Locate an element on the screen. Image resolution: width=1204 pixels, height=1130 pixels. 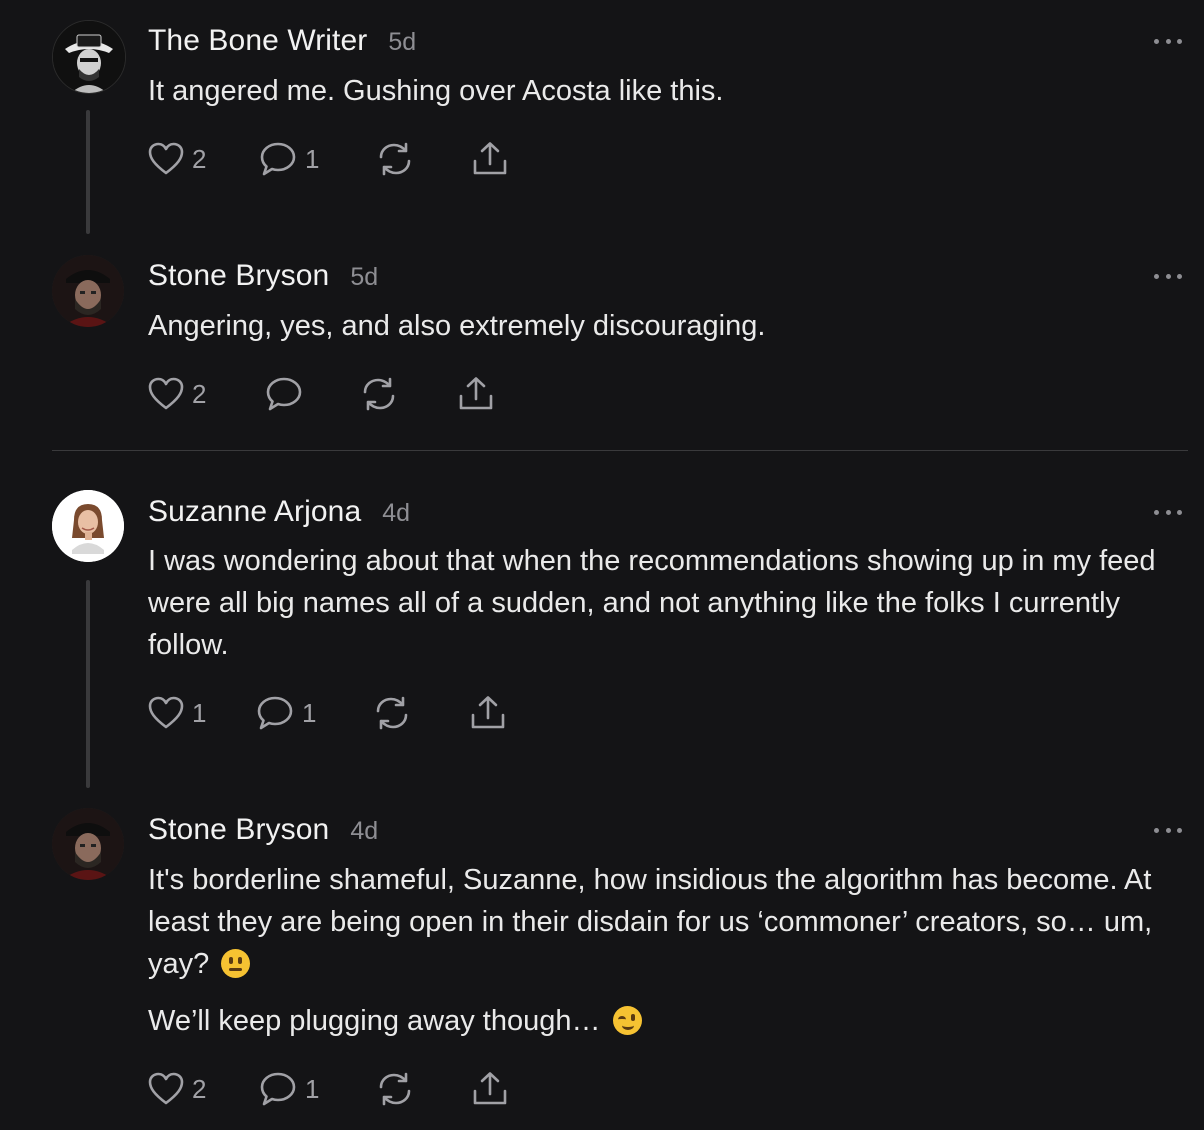
neutral-face-emoji is located at coordinates (236, 963).